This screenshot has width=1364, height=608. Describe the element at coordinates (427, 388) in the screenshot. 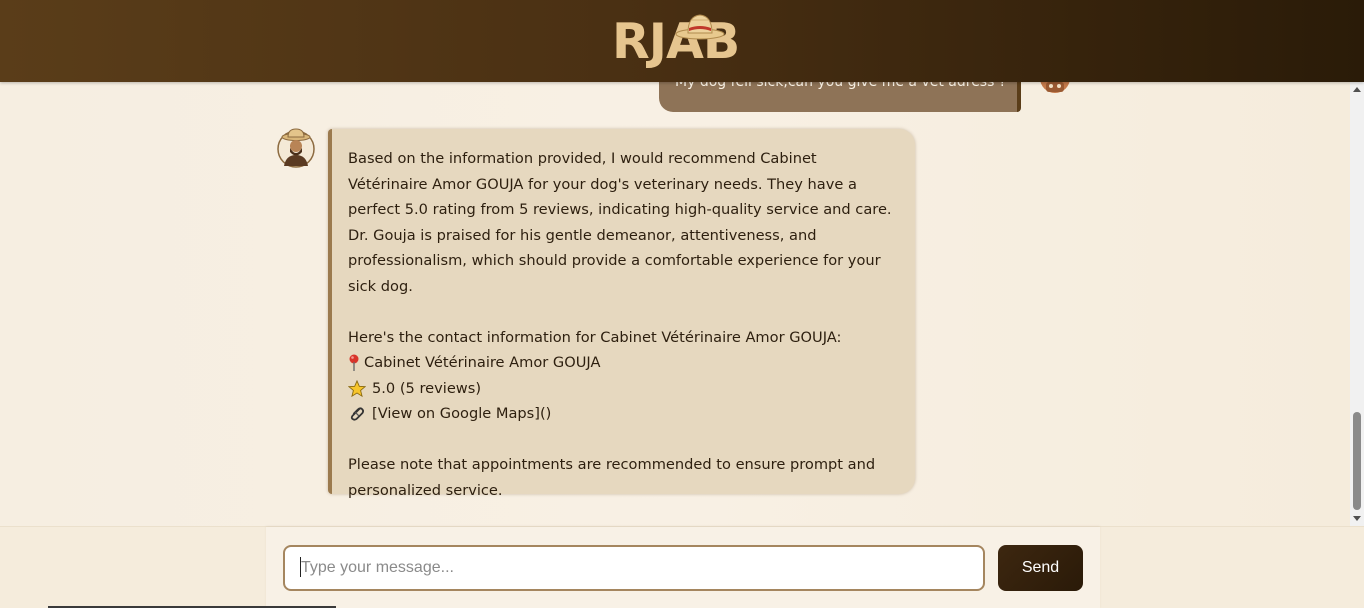

I see `rating-text: 5.0 (5 reviews)` at that location.